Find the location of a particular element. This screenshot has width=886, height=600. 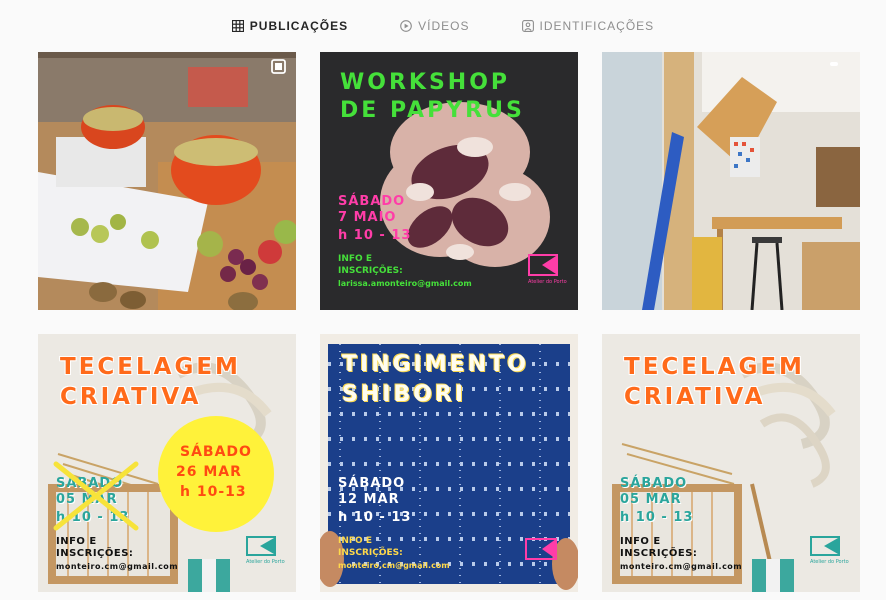

tab-videos: VÍDEOS is located at coordinates (434, 26).